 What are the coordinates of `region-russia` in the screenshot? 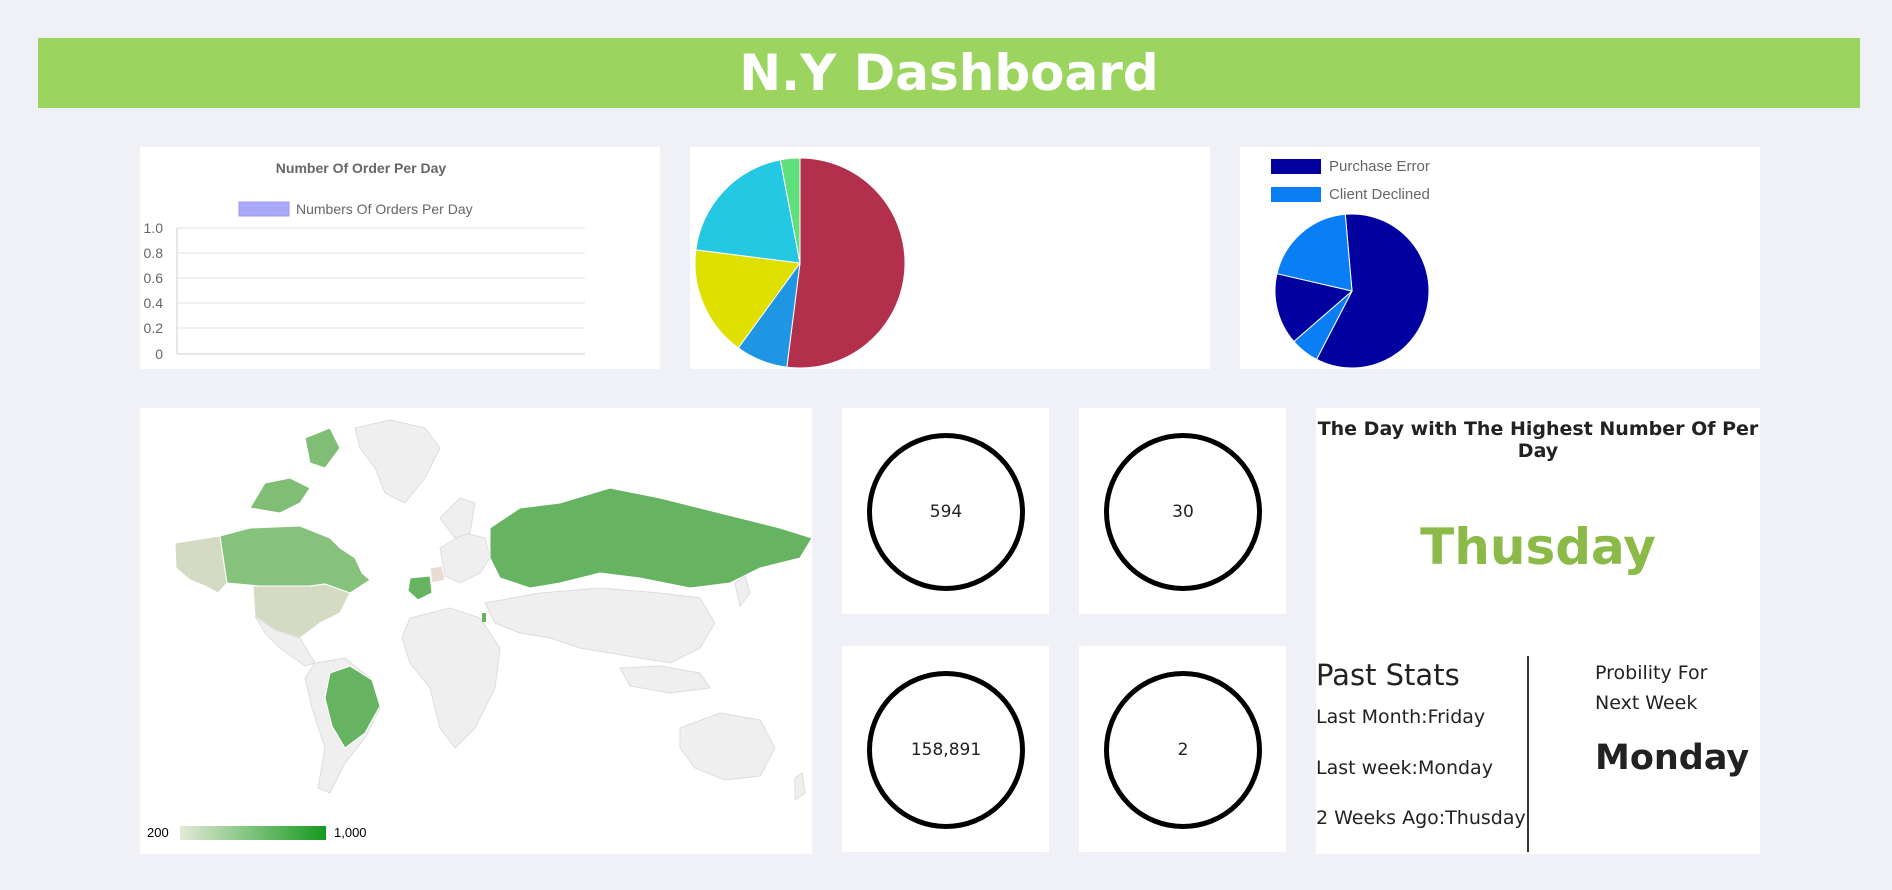 It's located at (650, 538).